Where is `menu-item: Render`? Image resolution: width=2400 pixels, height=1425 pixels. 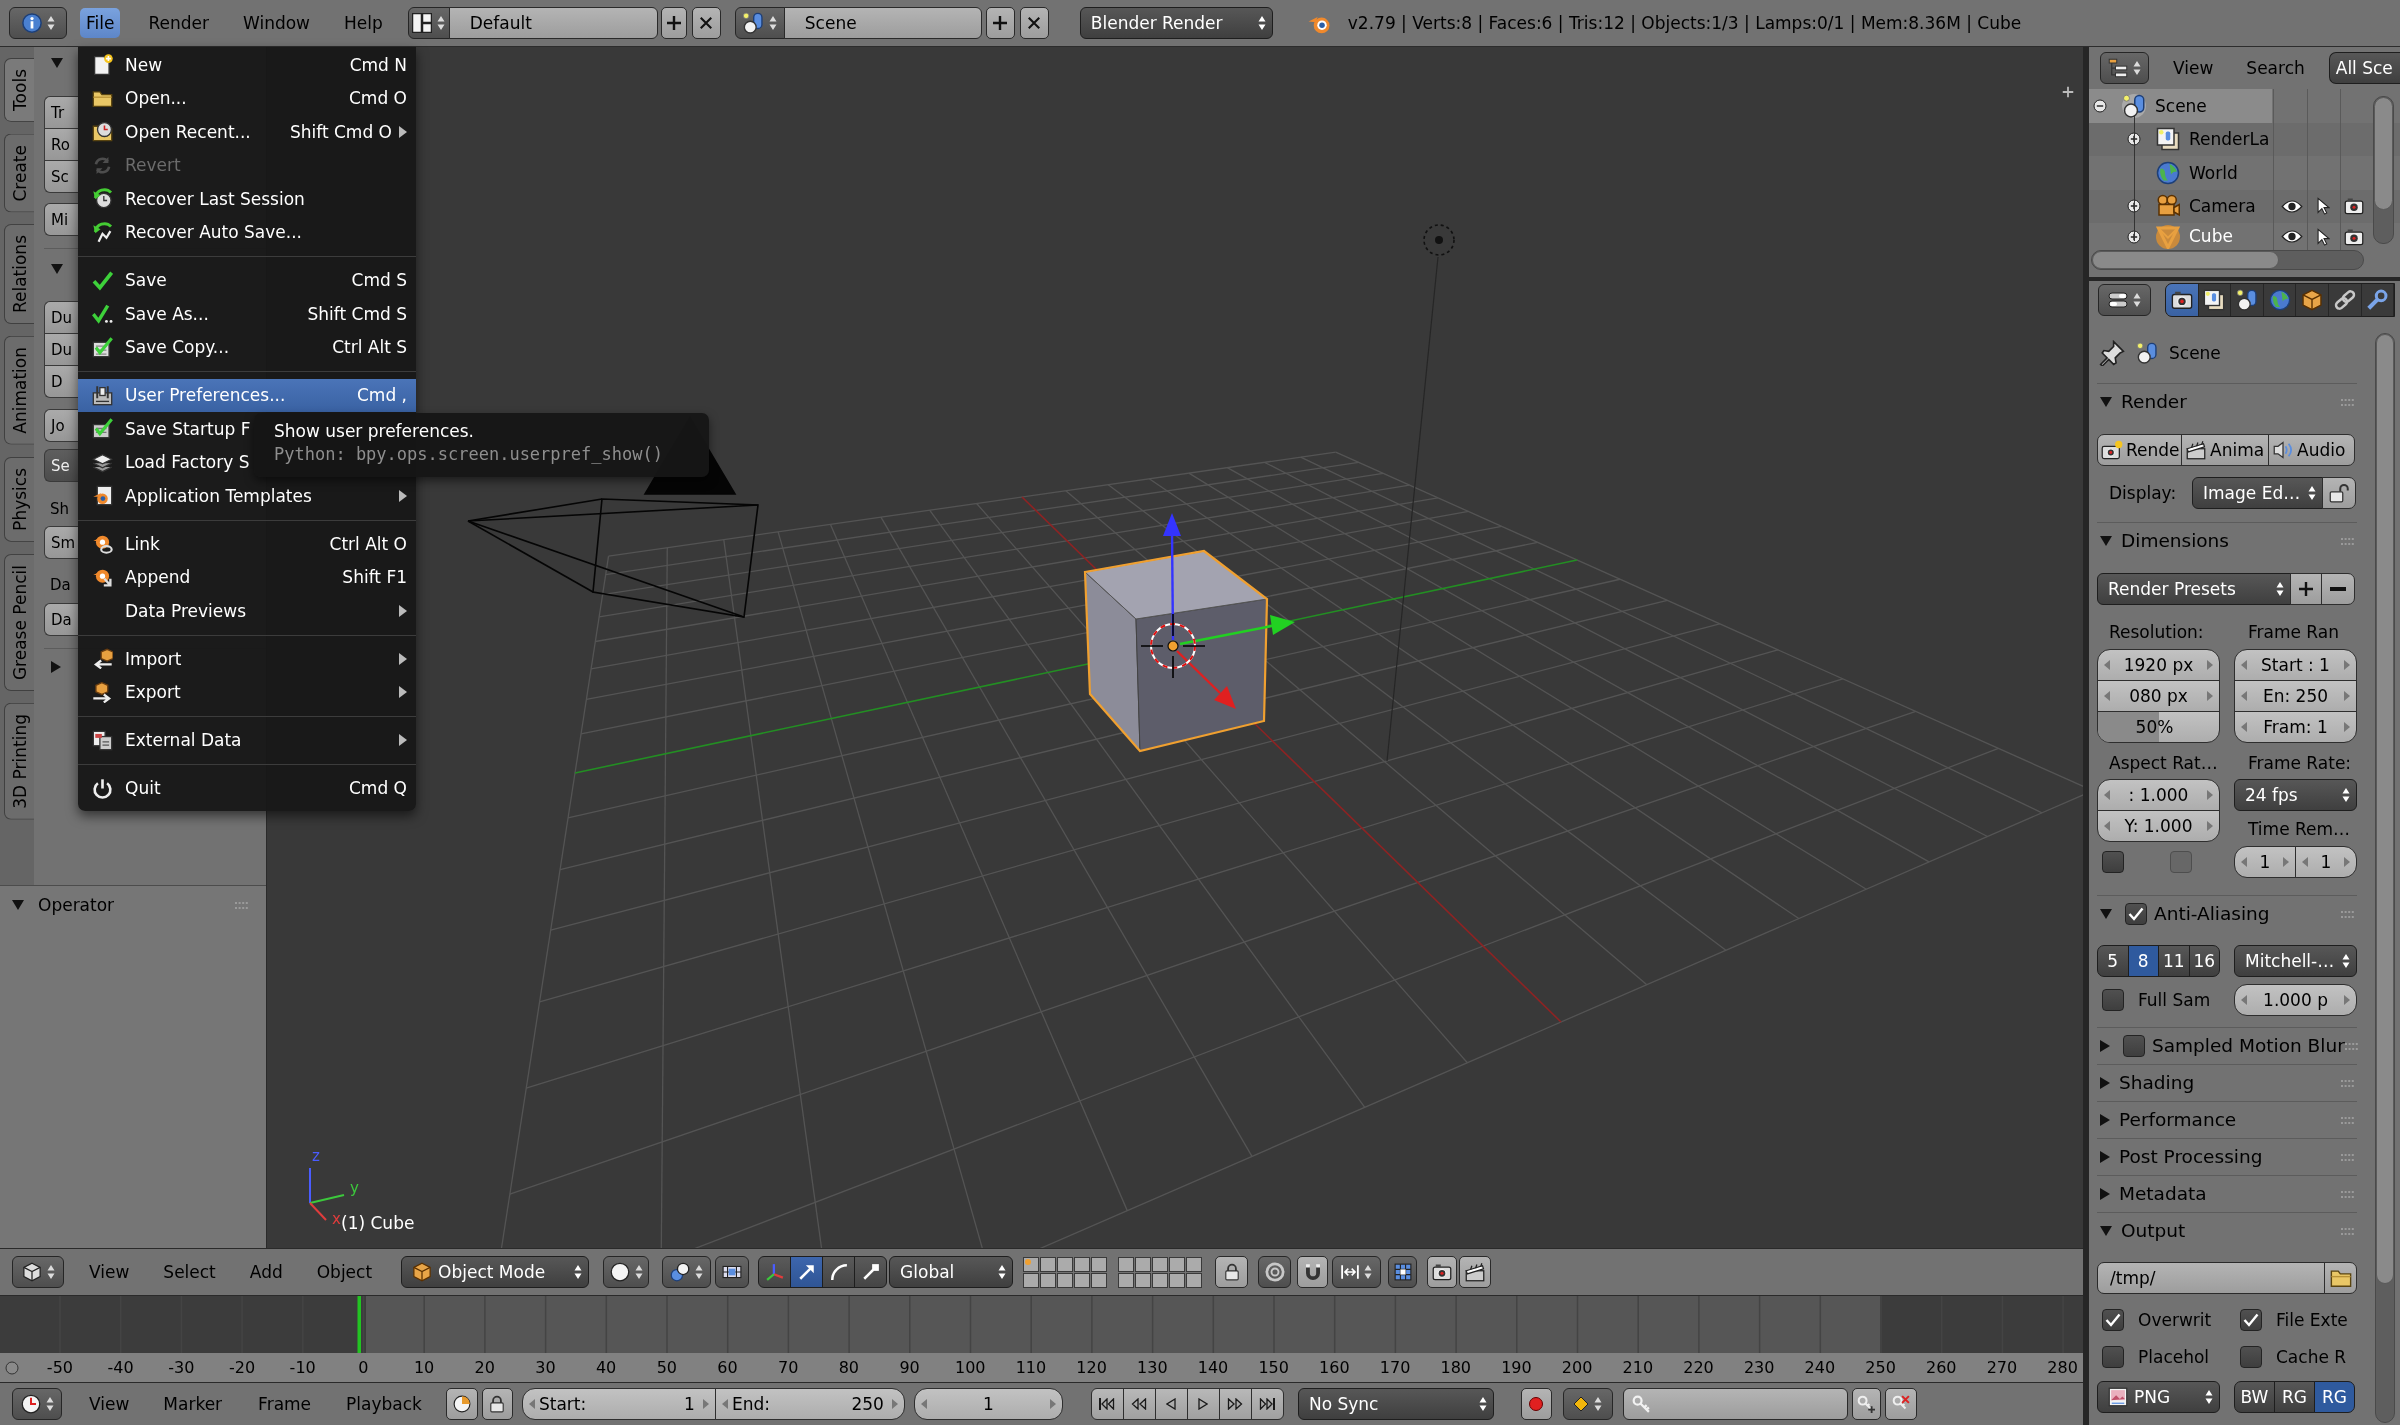
menu-item: Render is located at coordinates (178, 23).